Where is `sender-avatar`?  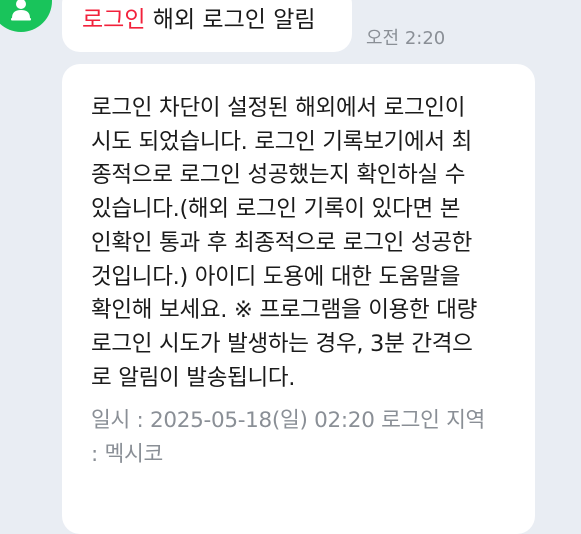 sender-avatar is located at coordinates (26, 16).